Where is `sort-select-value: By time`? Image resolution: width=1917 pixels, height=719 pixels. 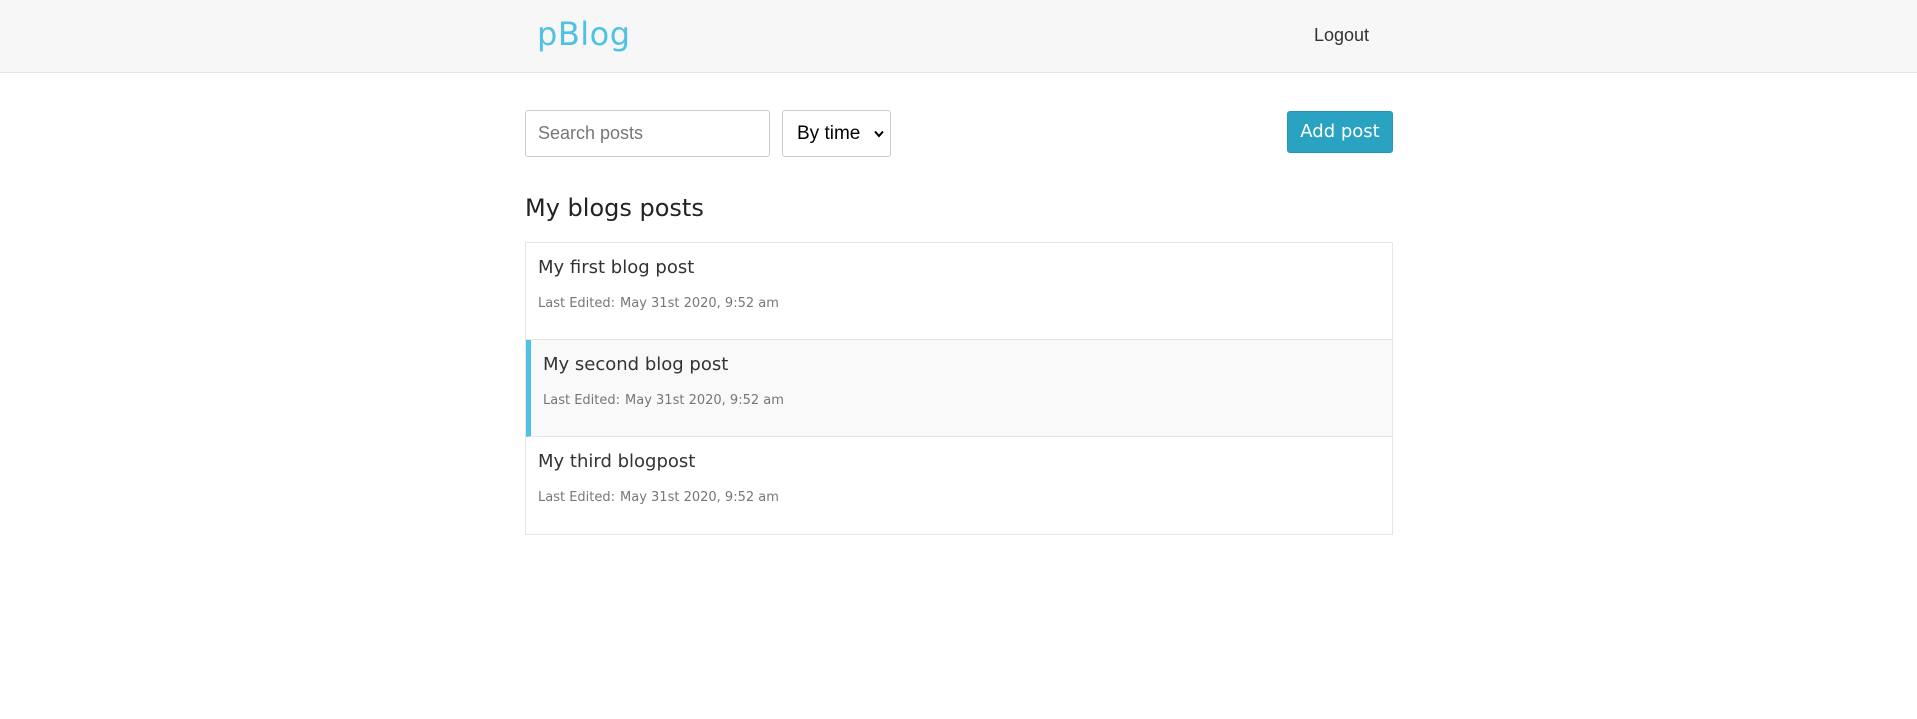
sort-select-value: By time is located at coordinates (829, 133).